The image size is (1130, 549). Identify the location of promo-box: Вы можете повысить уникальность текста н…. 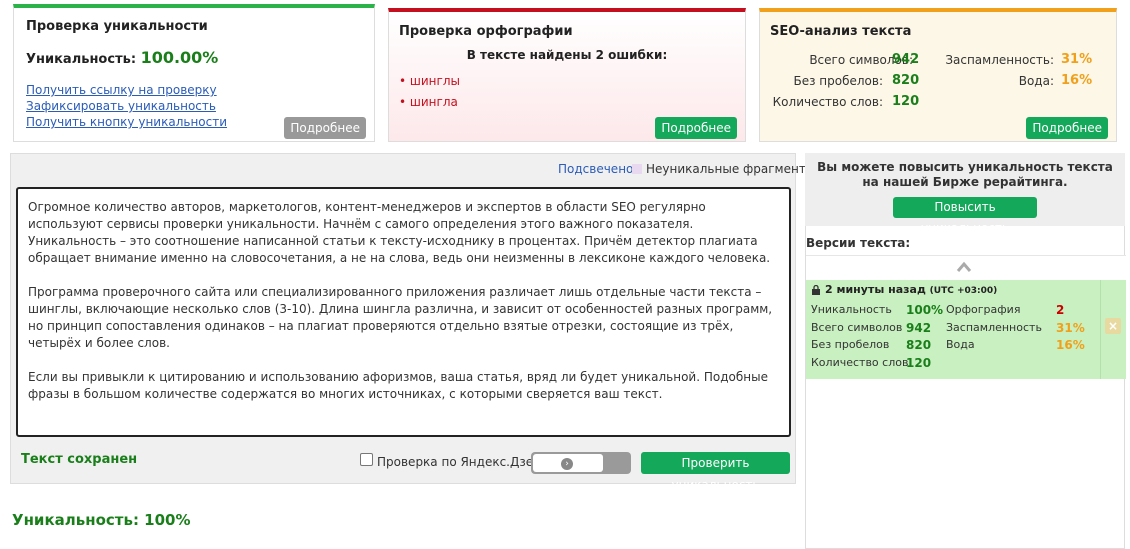
(965, 194).